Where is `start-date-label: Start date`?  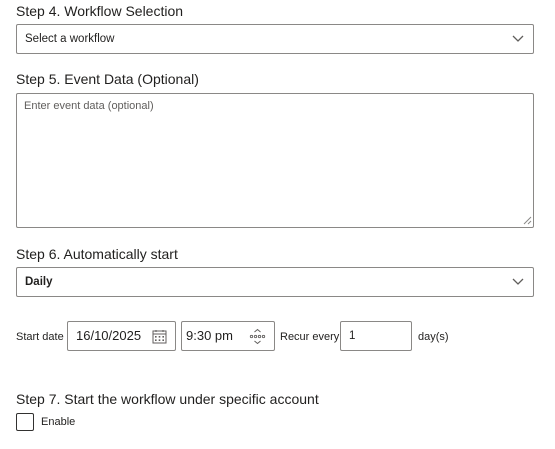
start-date-label: Start date is located at coordinates (40, 337).